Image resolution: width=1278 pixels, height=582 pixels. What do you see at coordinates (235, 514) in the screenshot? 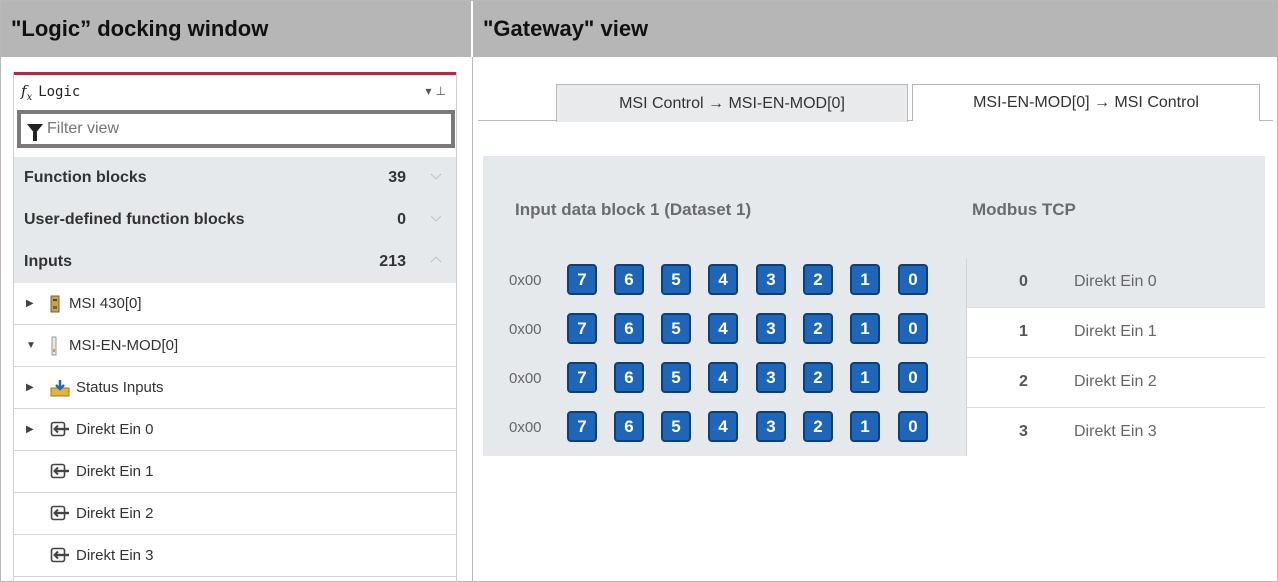
I see `tree-item: Direkt Ein 2` at bounding box center [235, 514].